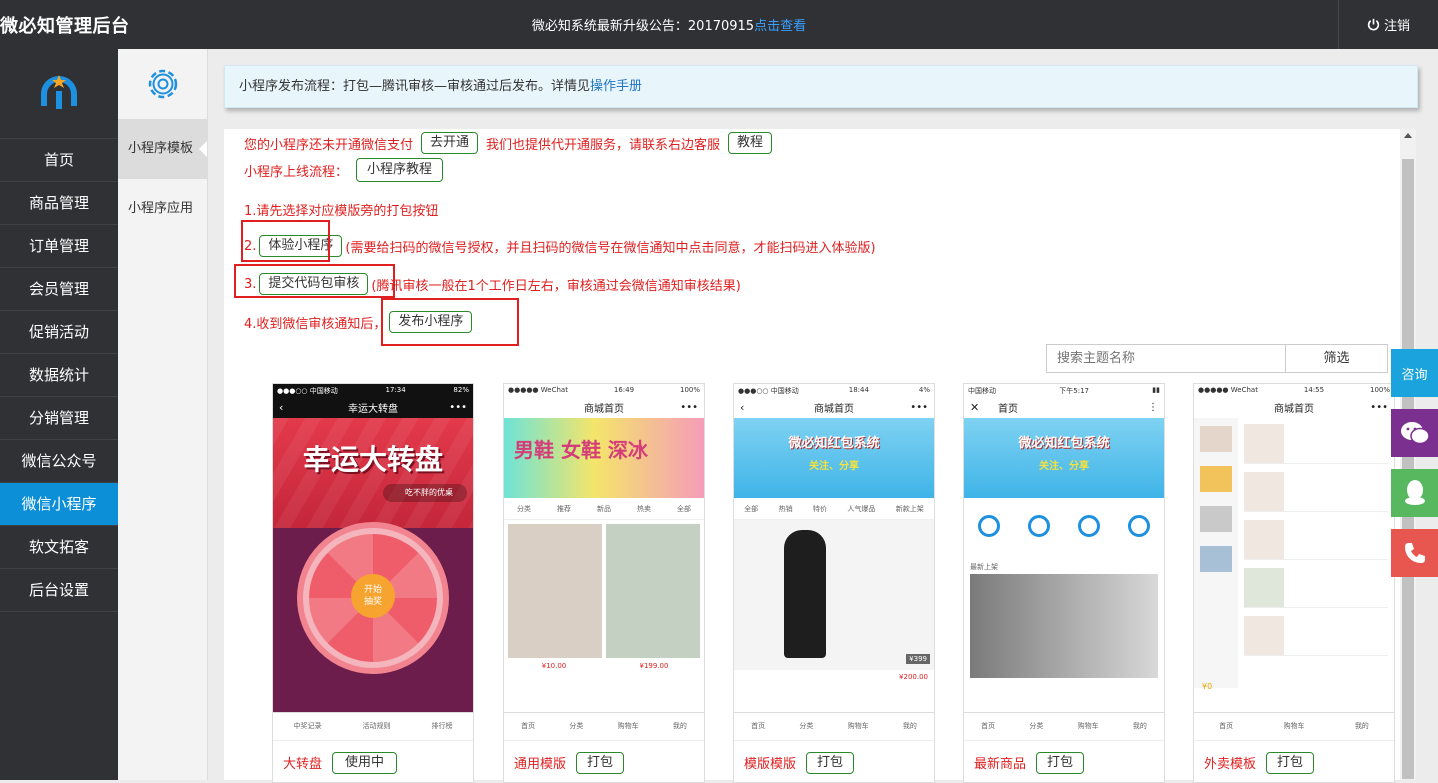 The image size is (1438, 783). I want to click on wheel-start-button: 开始 抽奖, so click(373, 596).